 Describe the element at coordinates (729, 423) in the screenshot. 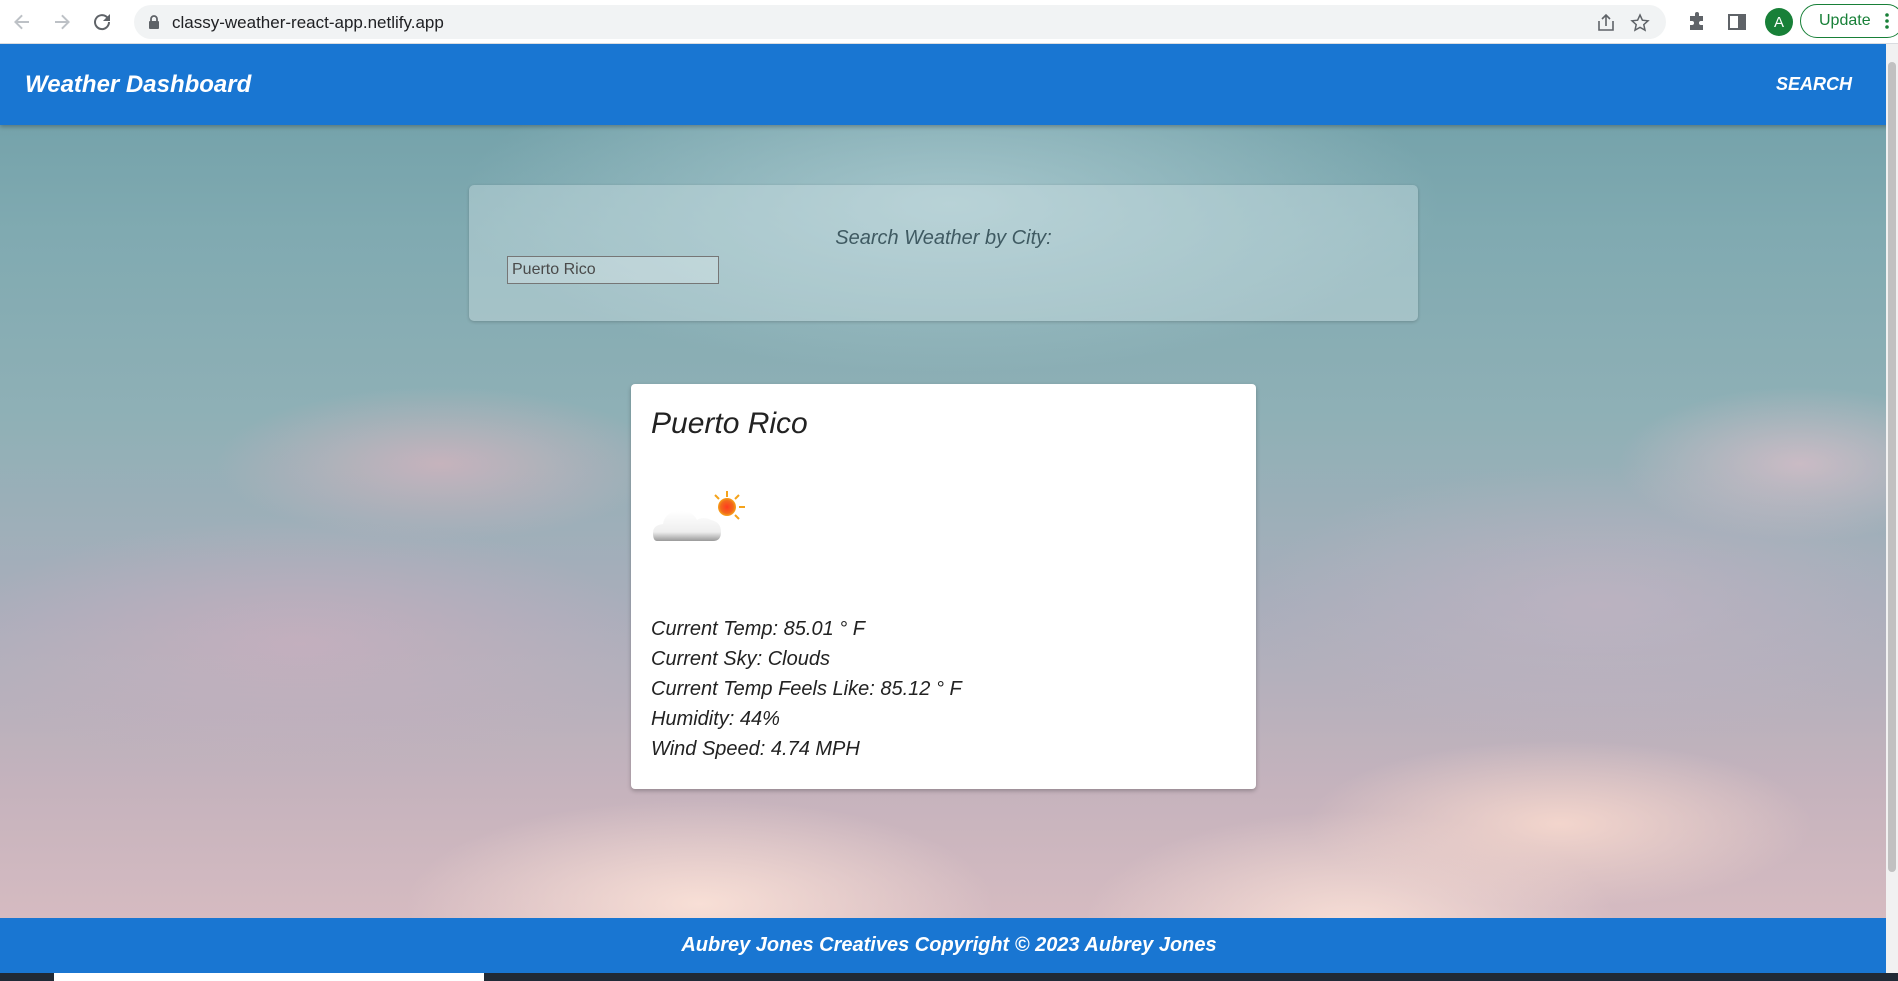

I see `city-name: Puerto Rico` at that location.